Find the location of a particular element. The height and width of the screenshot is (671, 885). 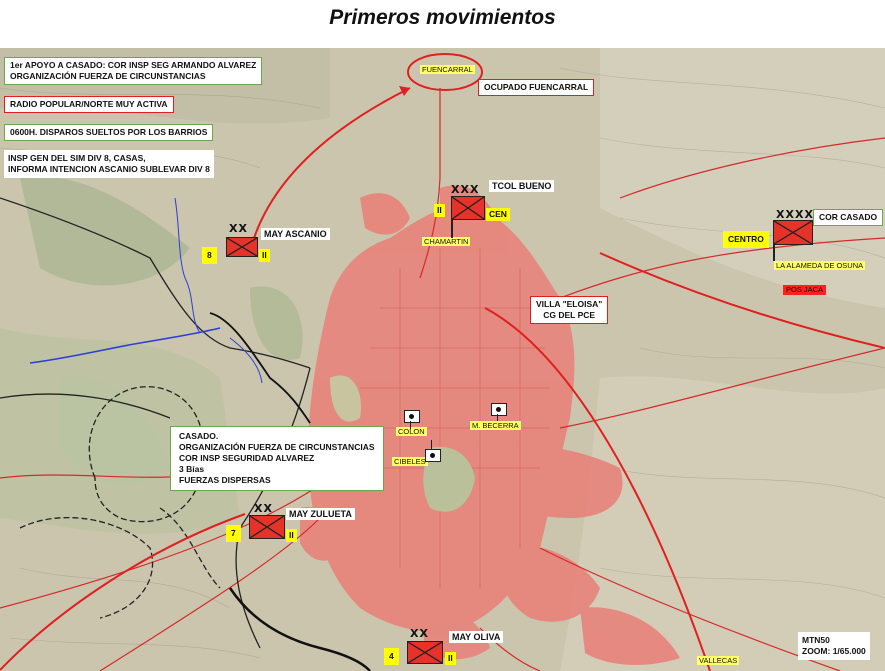

casado-flag-pole is located at coordinates (774, 252).